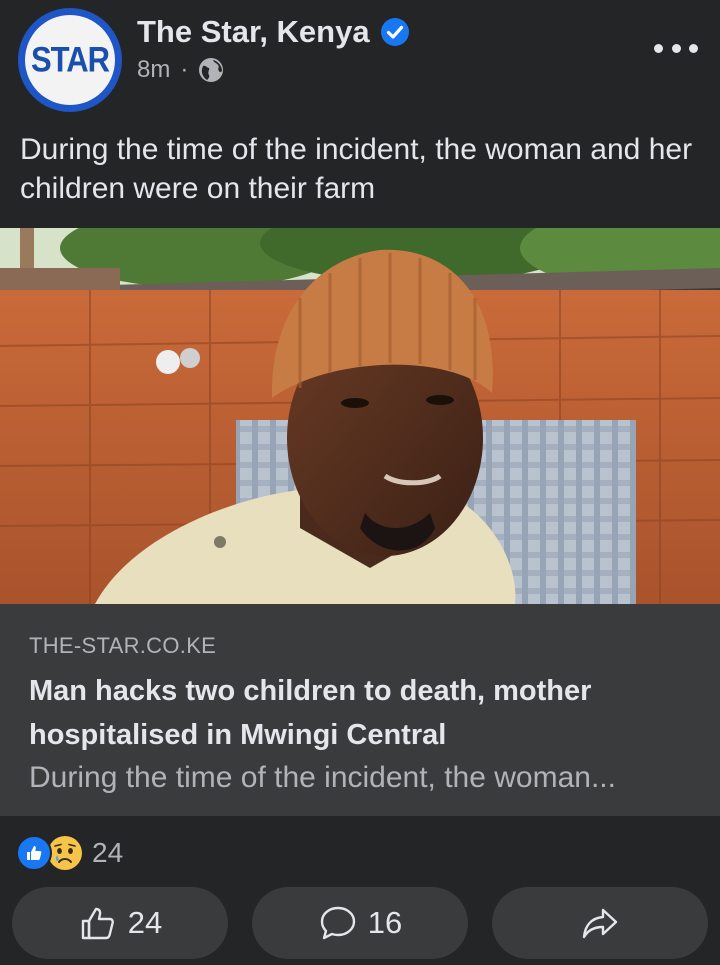 The image size is (720, 965). I want to click on like-reaction-icon, so click(34, 853).